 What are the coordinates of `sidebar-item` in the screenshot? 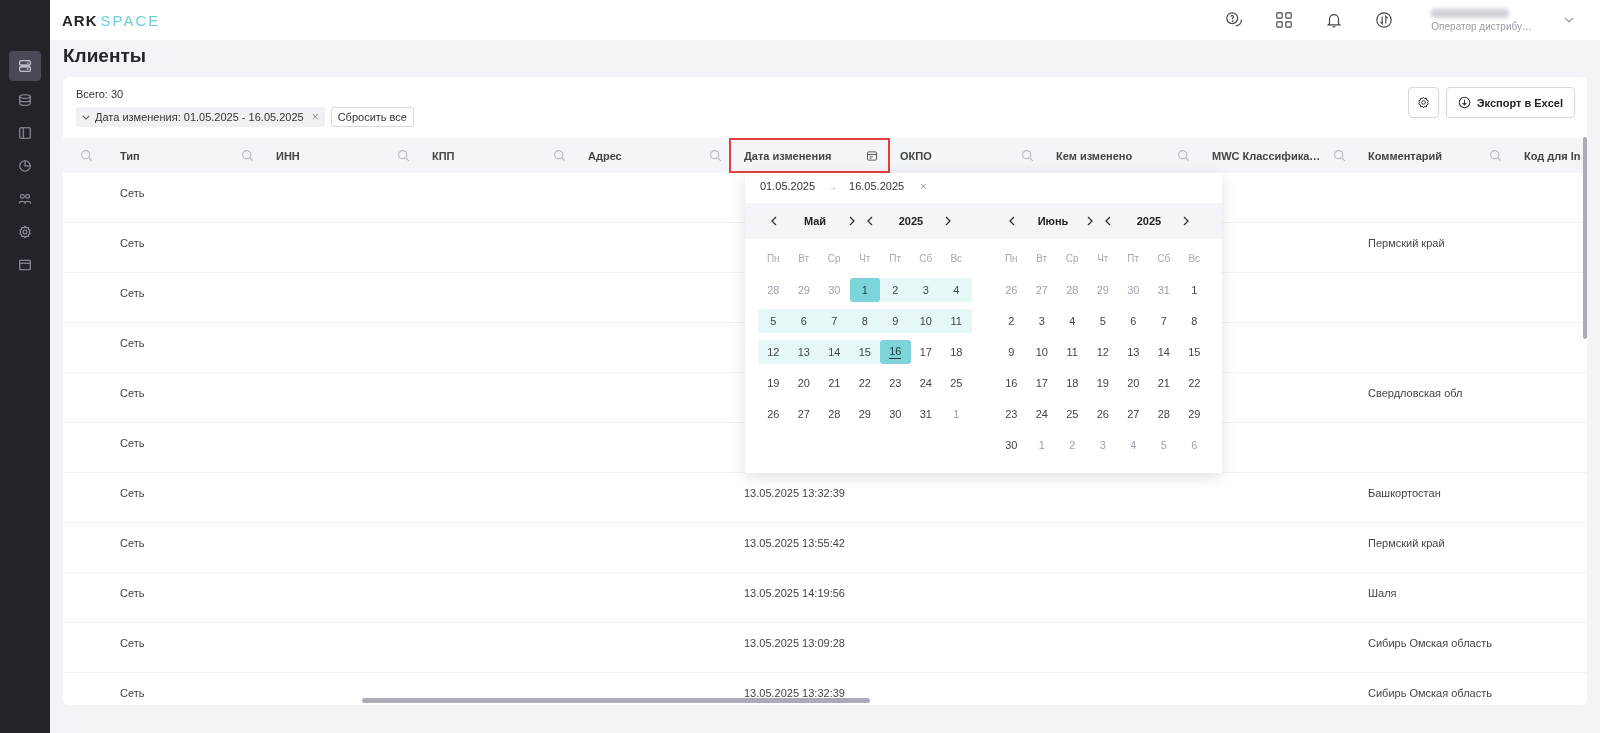 It's located at (25, 66).